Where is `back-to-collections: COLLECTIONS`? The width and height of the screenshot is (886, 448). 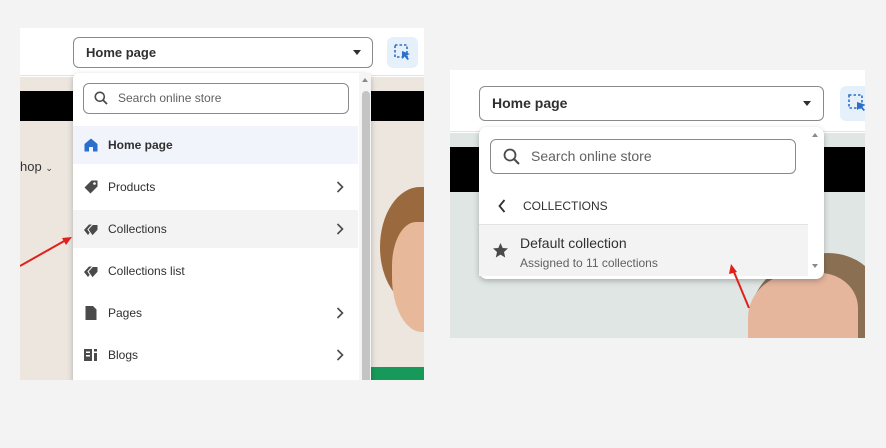
back-to-collections: COLLECTIONS is located at coordinates (597, 206).